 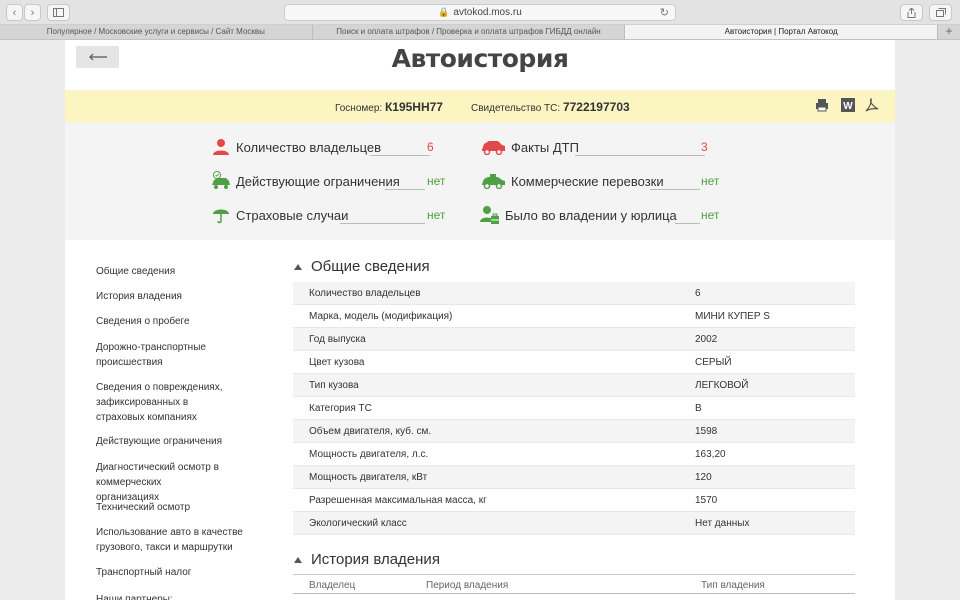 I want to click on word-export-icon: W, so click(x=848, y=105).